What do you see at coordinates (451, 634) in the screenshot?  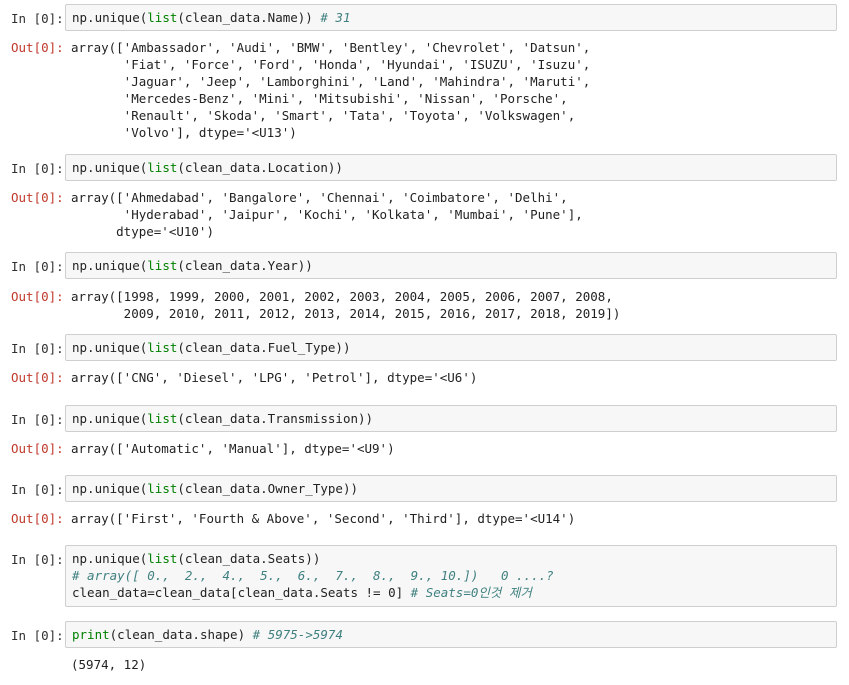 I see `code-input: print(clean_data.shape) # 5975->5974` at bounding box center [451, 634].